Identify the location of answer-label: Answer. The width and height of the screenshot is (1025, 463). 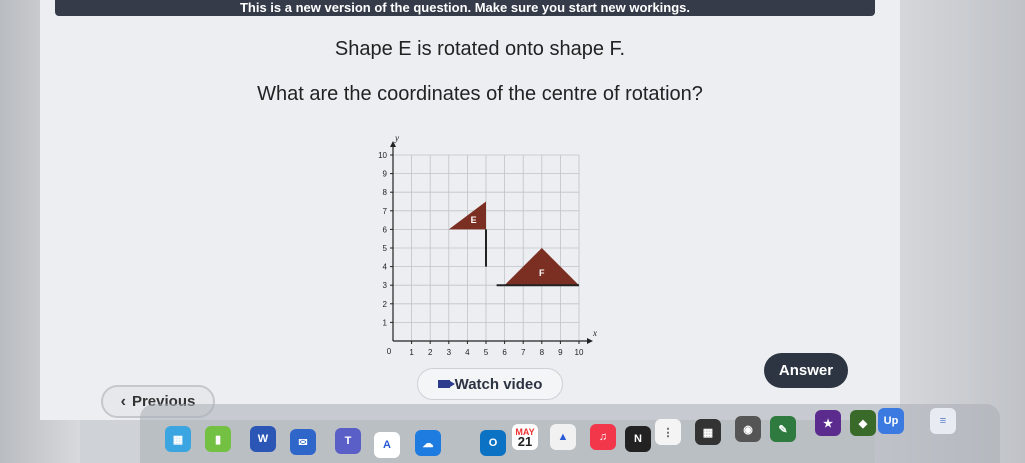
(806, 370).